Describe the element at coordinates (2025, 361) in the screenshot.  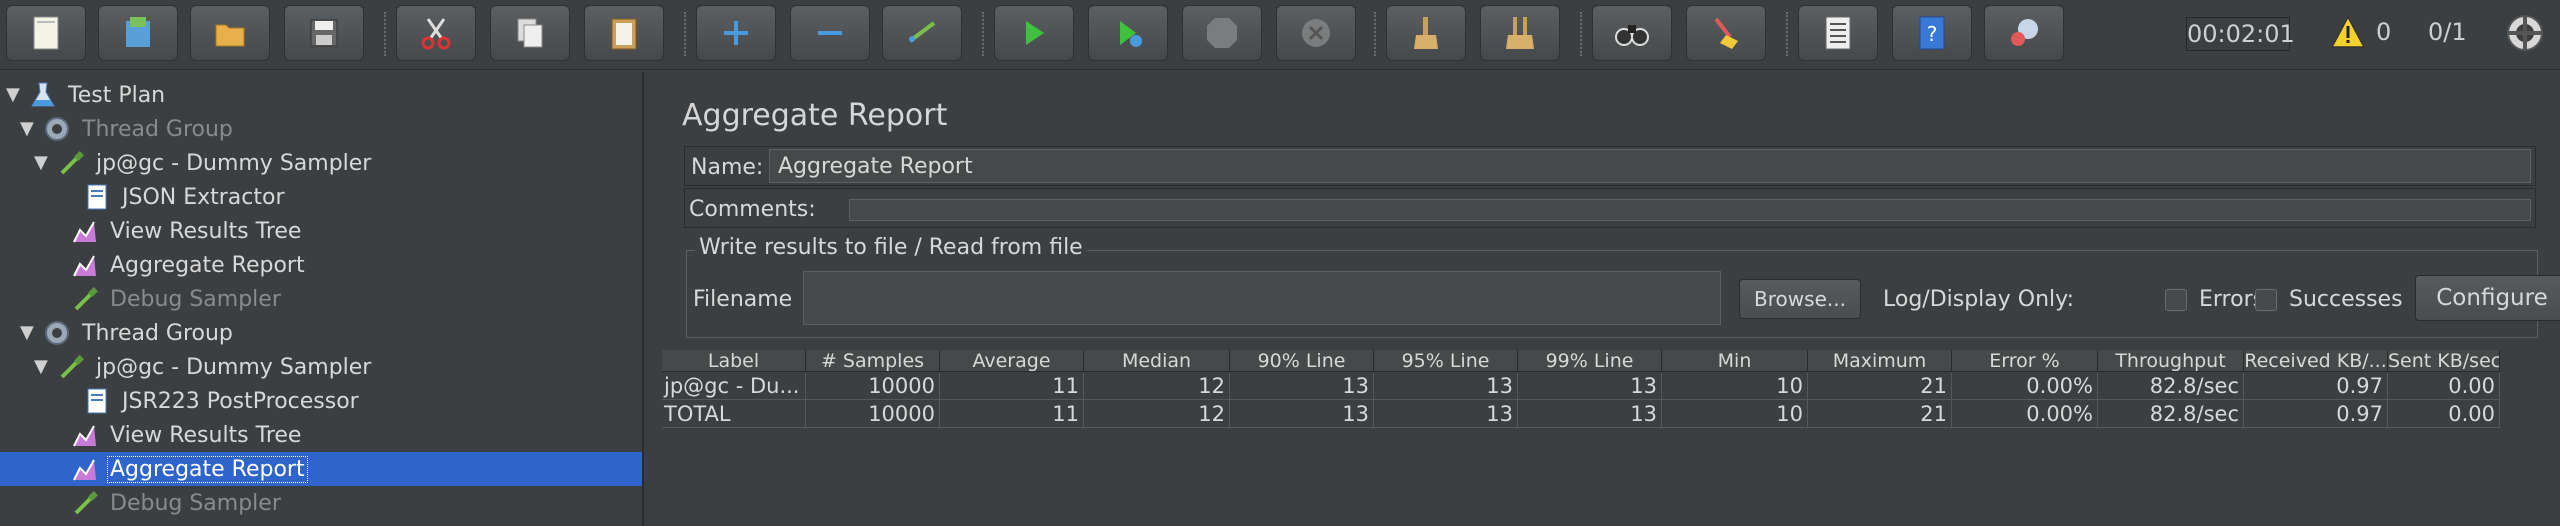
I see `column-header: Error %` at that location.